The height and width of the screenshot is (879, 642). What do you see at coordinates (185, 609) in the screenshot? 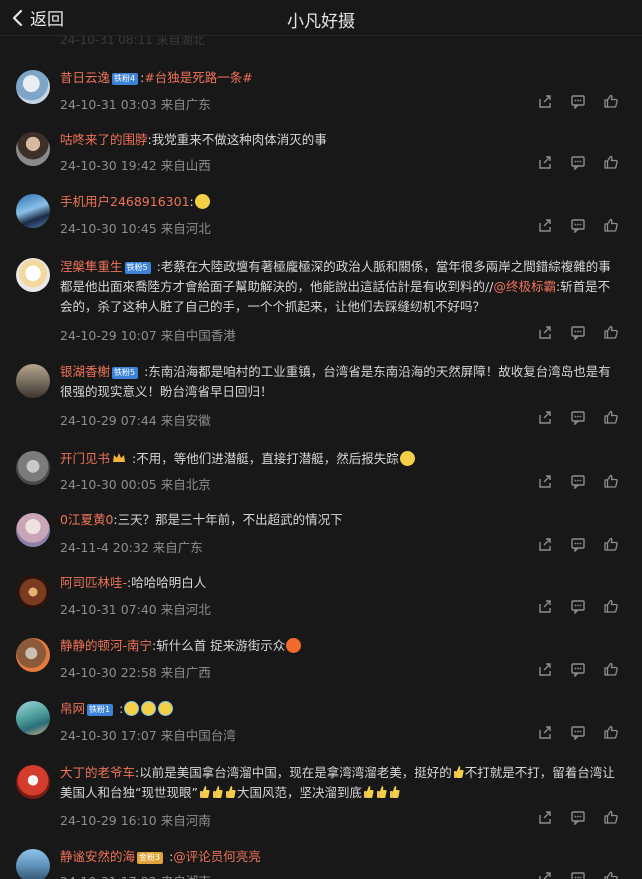
I see `location: 来自河北` at bounding box center [185, 609].